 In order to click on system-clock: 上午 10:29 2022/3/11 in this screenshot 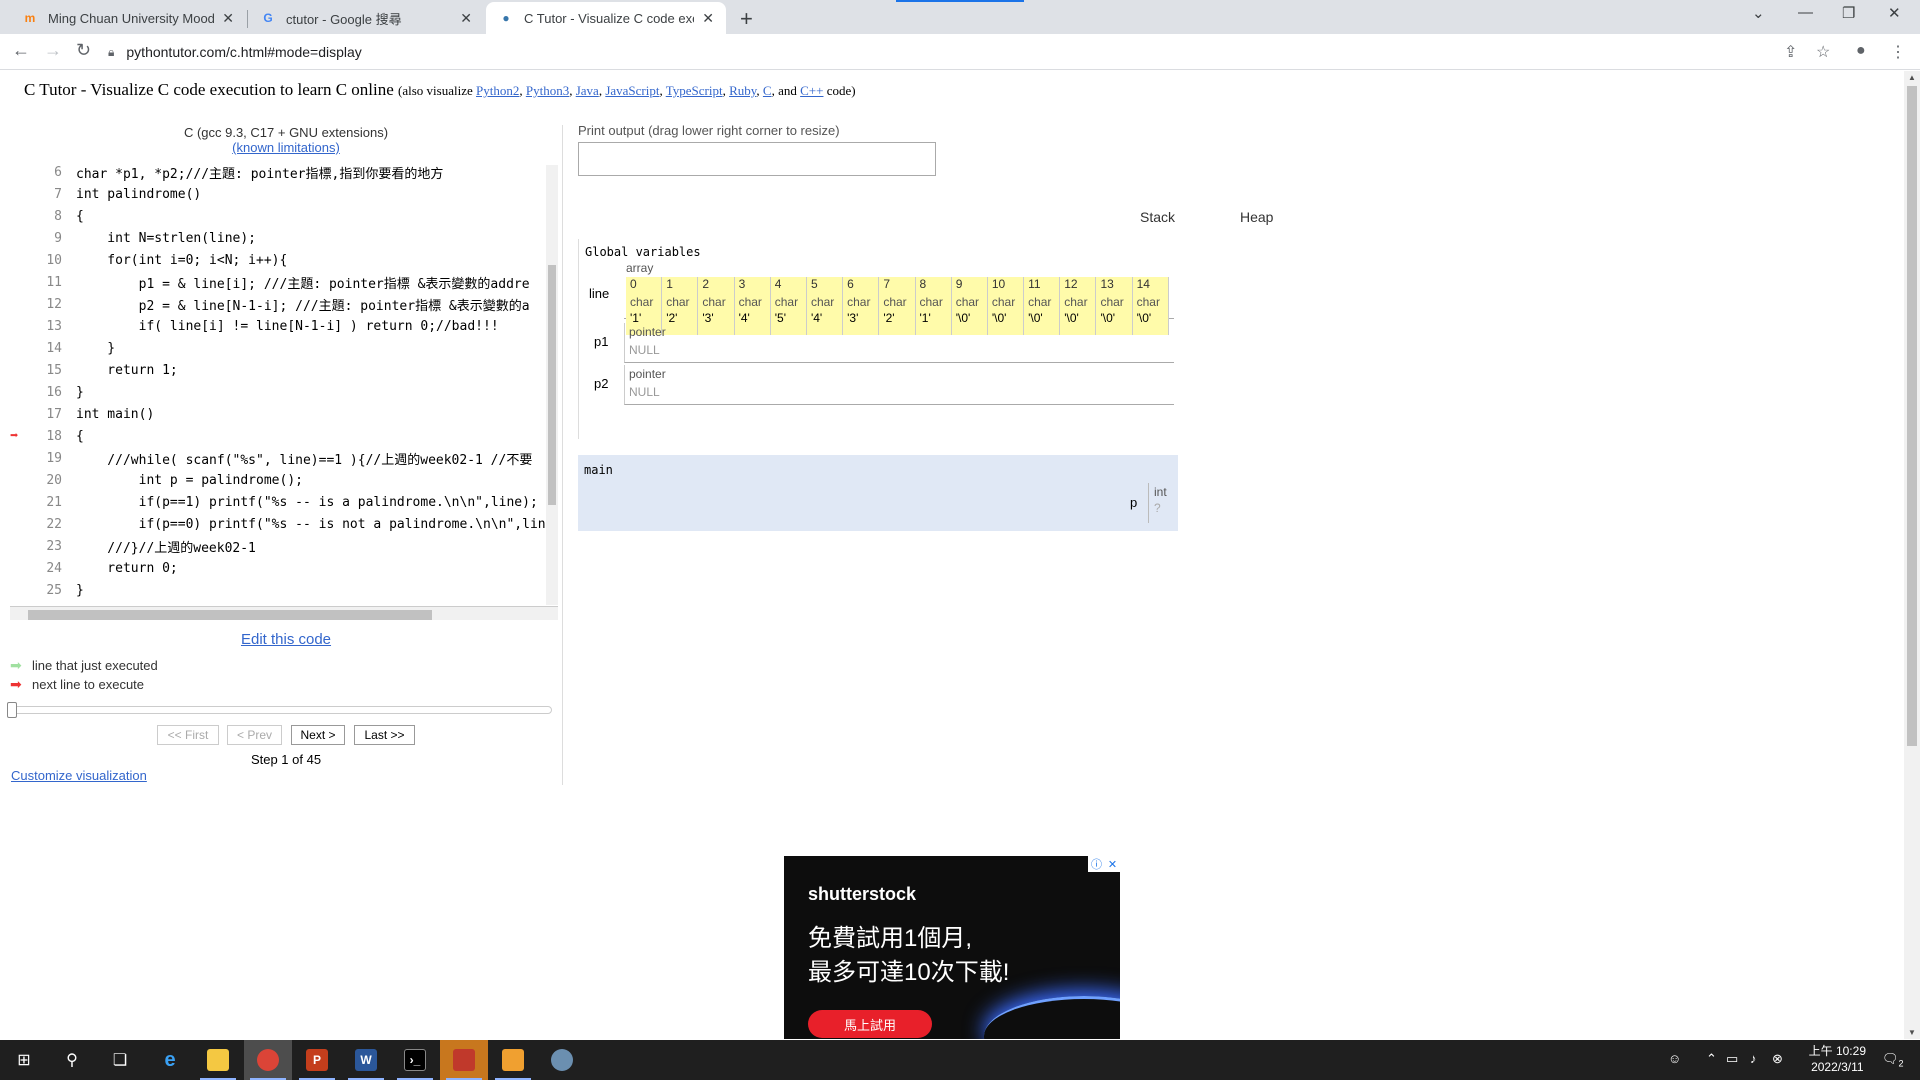, I will do `click(1837, 1059)`.